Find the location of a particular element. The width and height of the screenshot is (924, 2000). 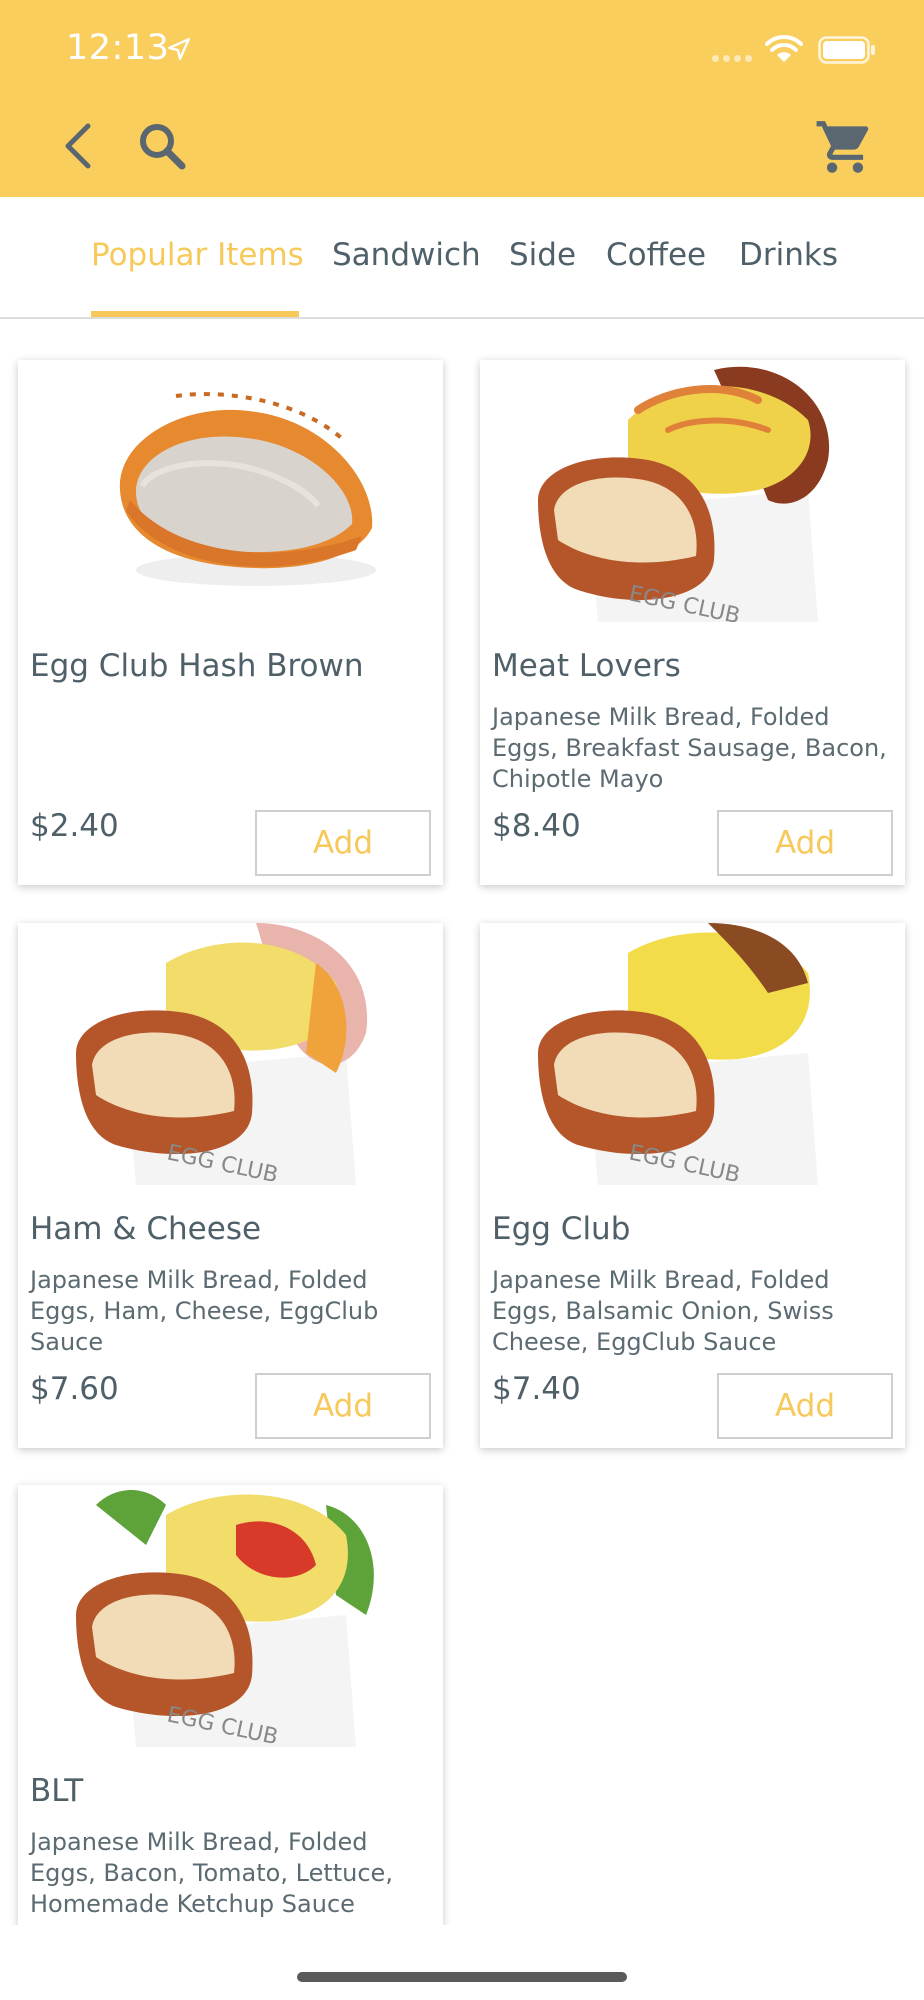

app-header: 12:13 is located at coordinates (462, 98).